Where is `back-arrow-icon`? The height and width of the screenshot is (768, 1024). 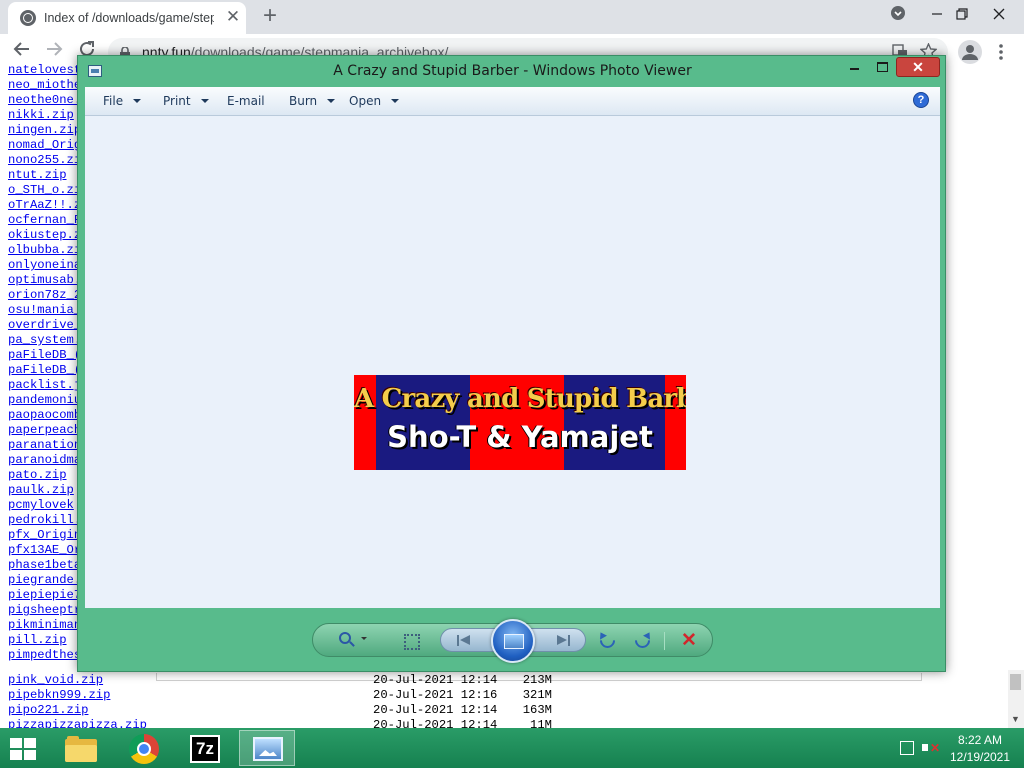
back-arrow-icon is located at coordinates (22, 52).